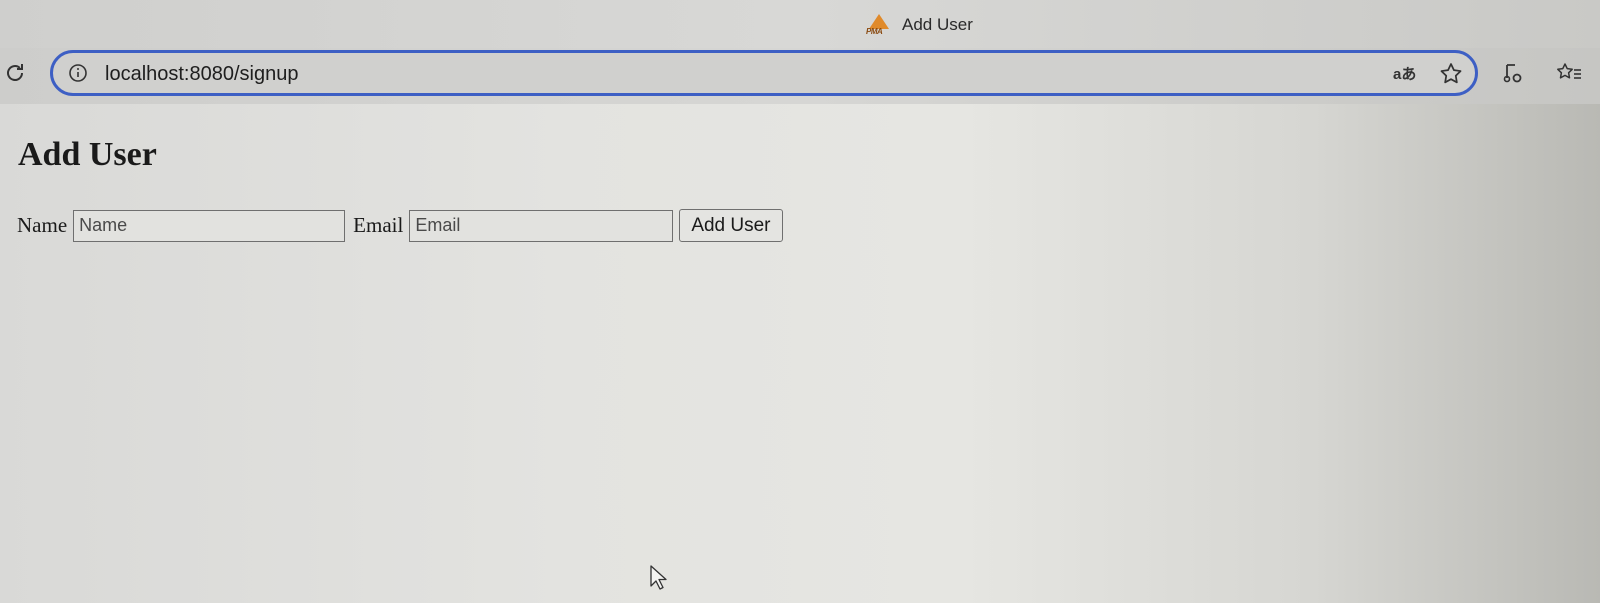 This screenshot has width=1600, height=603. What do you see at coordinates (1569, 75) in the screenshot?
I see `favorites-icon` at bounding box center [1569, 75].